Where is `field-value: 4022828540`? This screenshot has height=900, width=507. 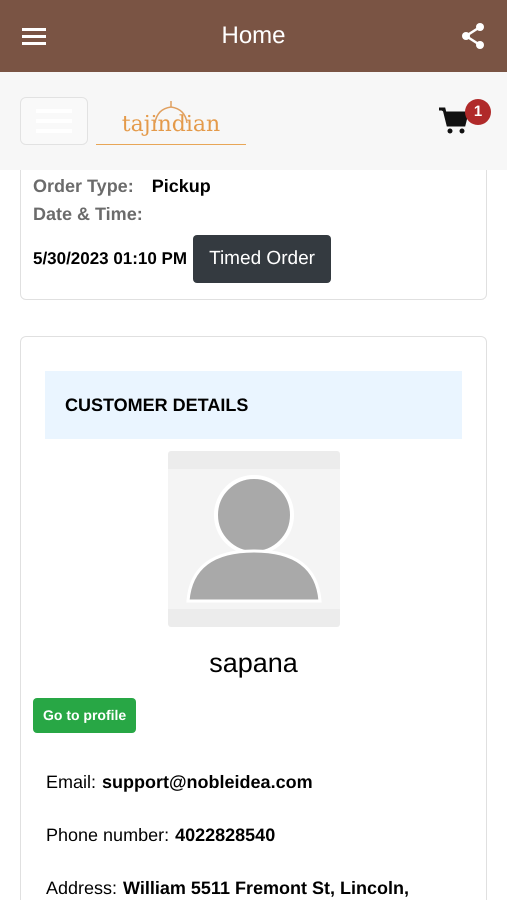
field-value: 4022828540 is located at coordinates (225, 835).